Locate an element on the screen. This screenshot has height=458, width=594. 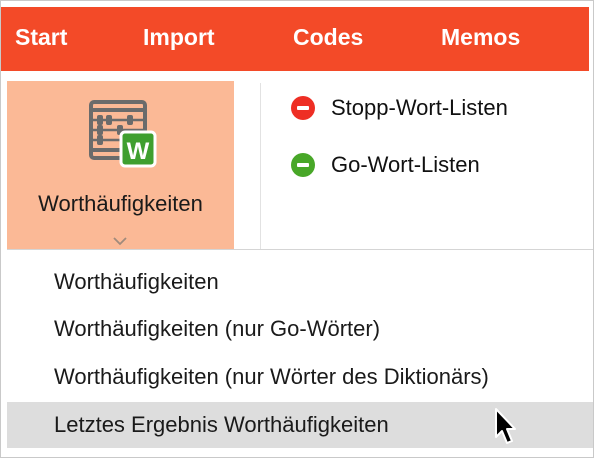
menu-item-go-words-only: Worthäufigkeiten (nur Go-Wörter) is located at coordinates (300, 329).